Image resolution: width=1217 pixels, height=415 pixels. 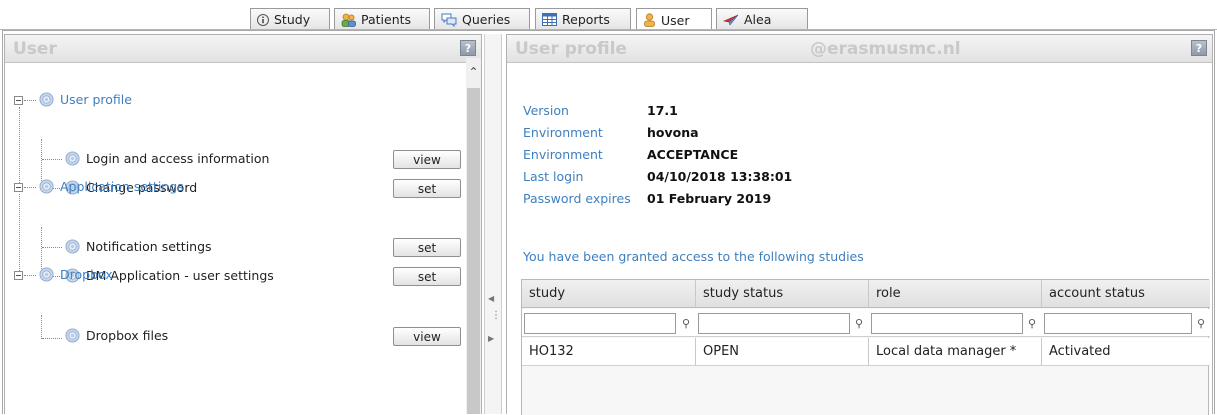 What do you see at coordinates (720, 176) in the screenshot?
I see `info-value: 04/10/2018 13:38:01` at bounding box center [720, 176].